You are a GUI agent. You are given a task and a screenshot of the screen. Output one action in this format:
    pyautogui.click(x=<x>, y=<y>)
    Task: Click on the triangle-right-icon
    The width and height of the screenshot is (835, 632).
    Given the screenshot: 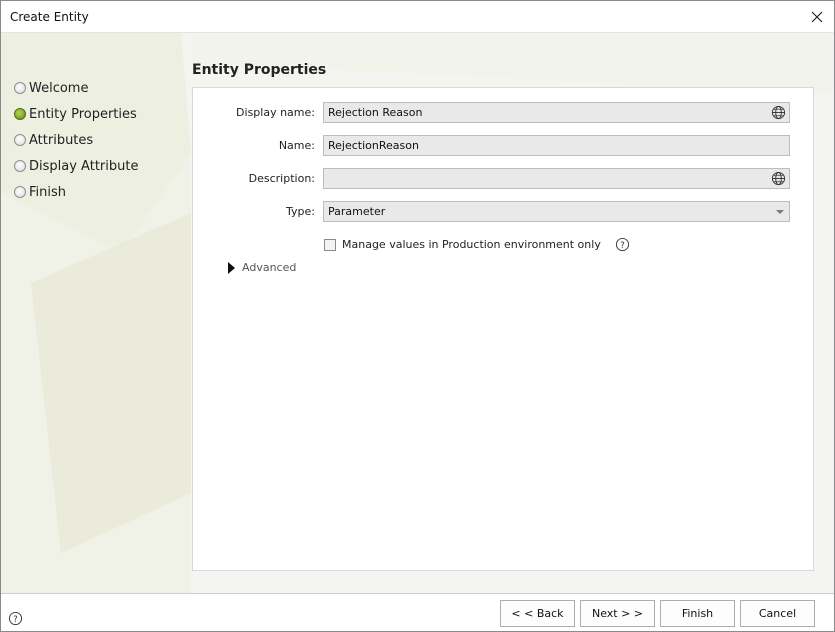 What is the action you would take?
    pyautogui.click(x=231, y=268)
    